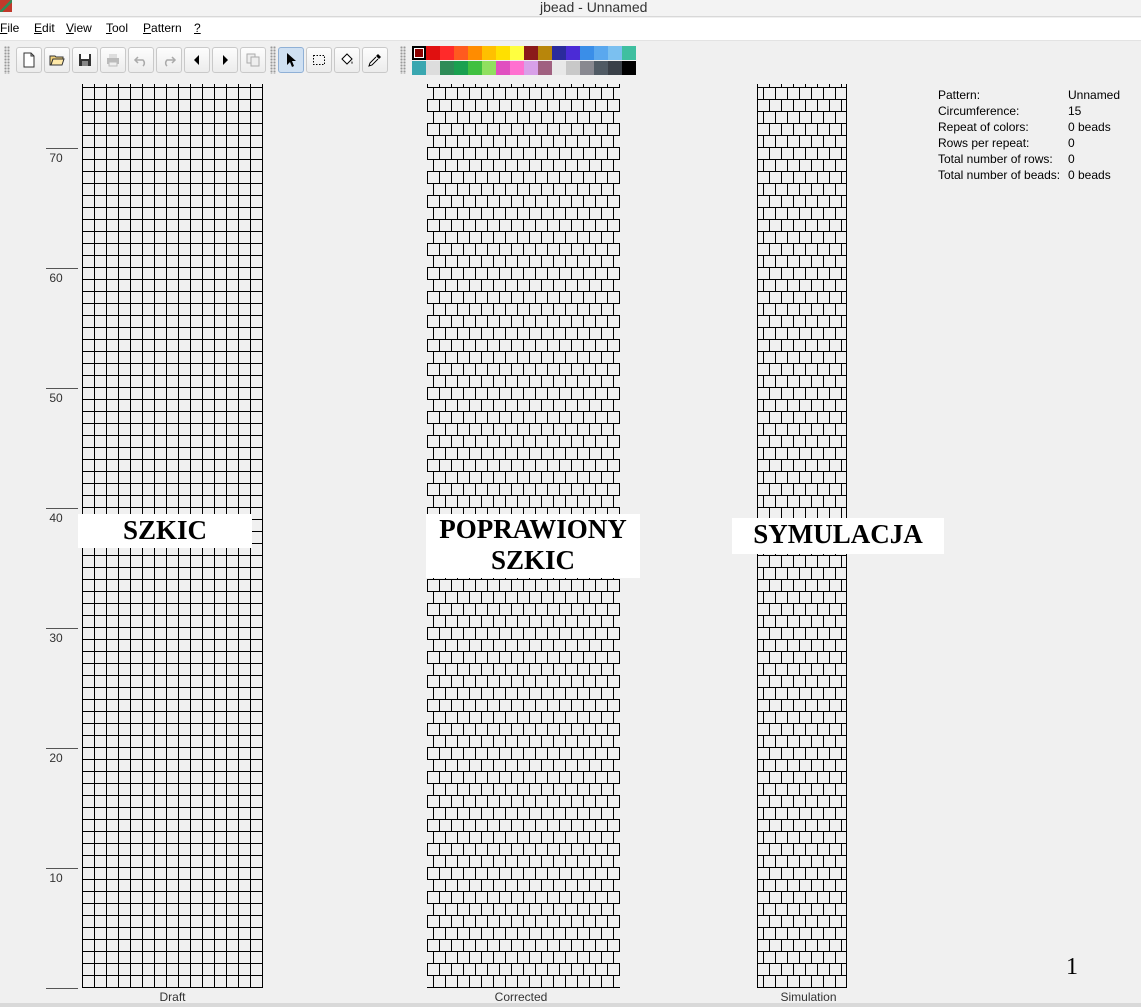 The height and width of the screenshot is (1007, 1141). I want to click on menu-tool: Tool, so click(117, 28).